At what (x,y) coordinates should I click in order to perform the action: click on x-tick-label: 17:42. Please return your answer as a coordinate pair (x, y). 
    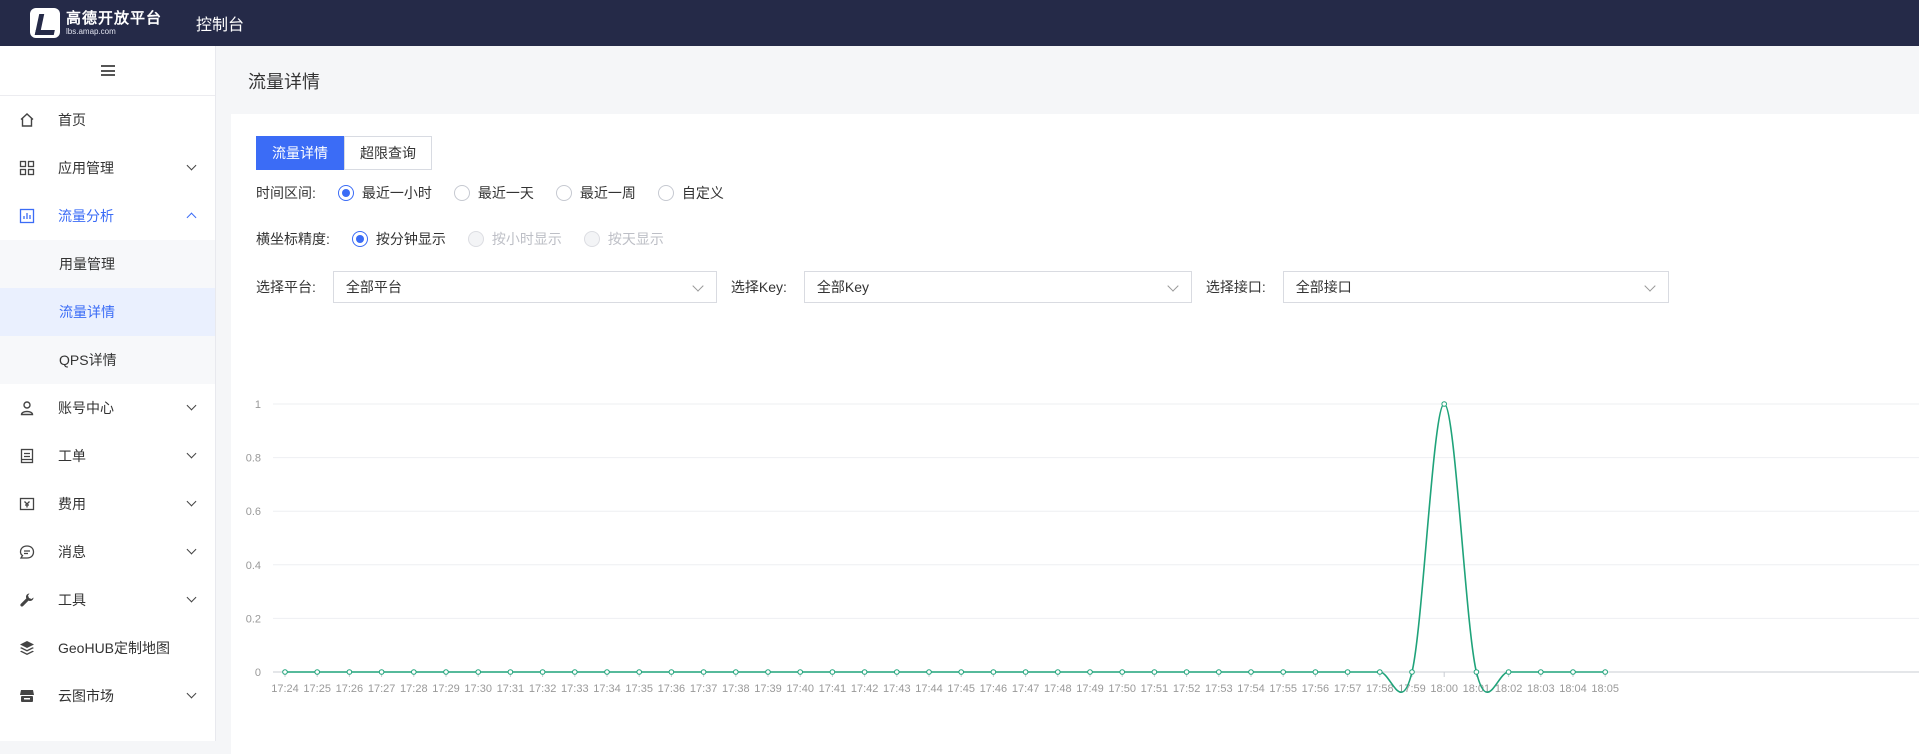
    Looking at the image, I should click on (865, 689).